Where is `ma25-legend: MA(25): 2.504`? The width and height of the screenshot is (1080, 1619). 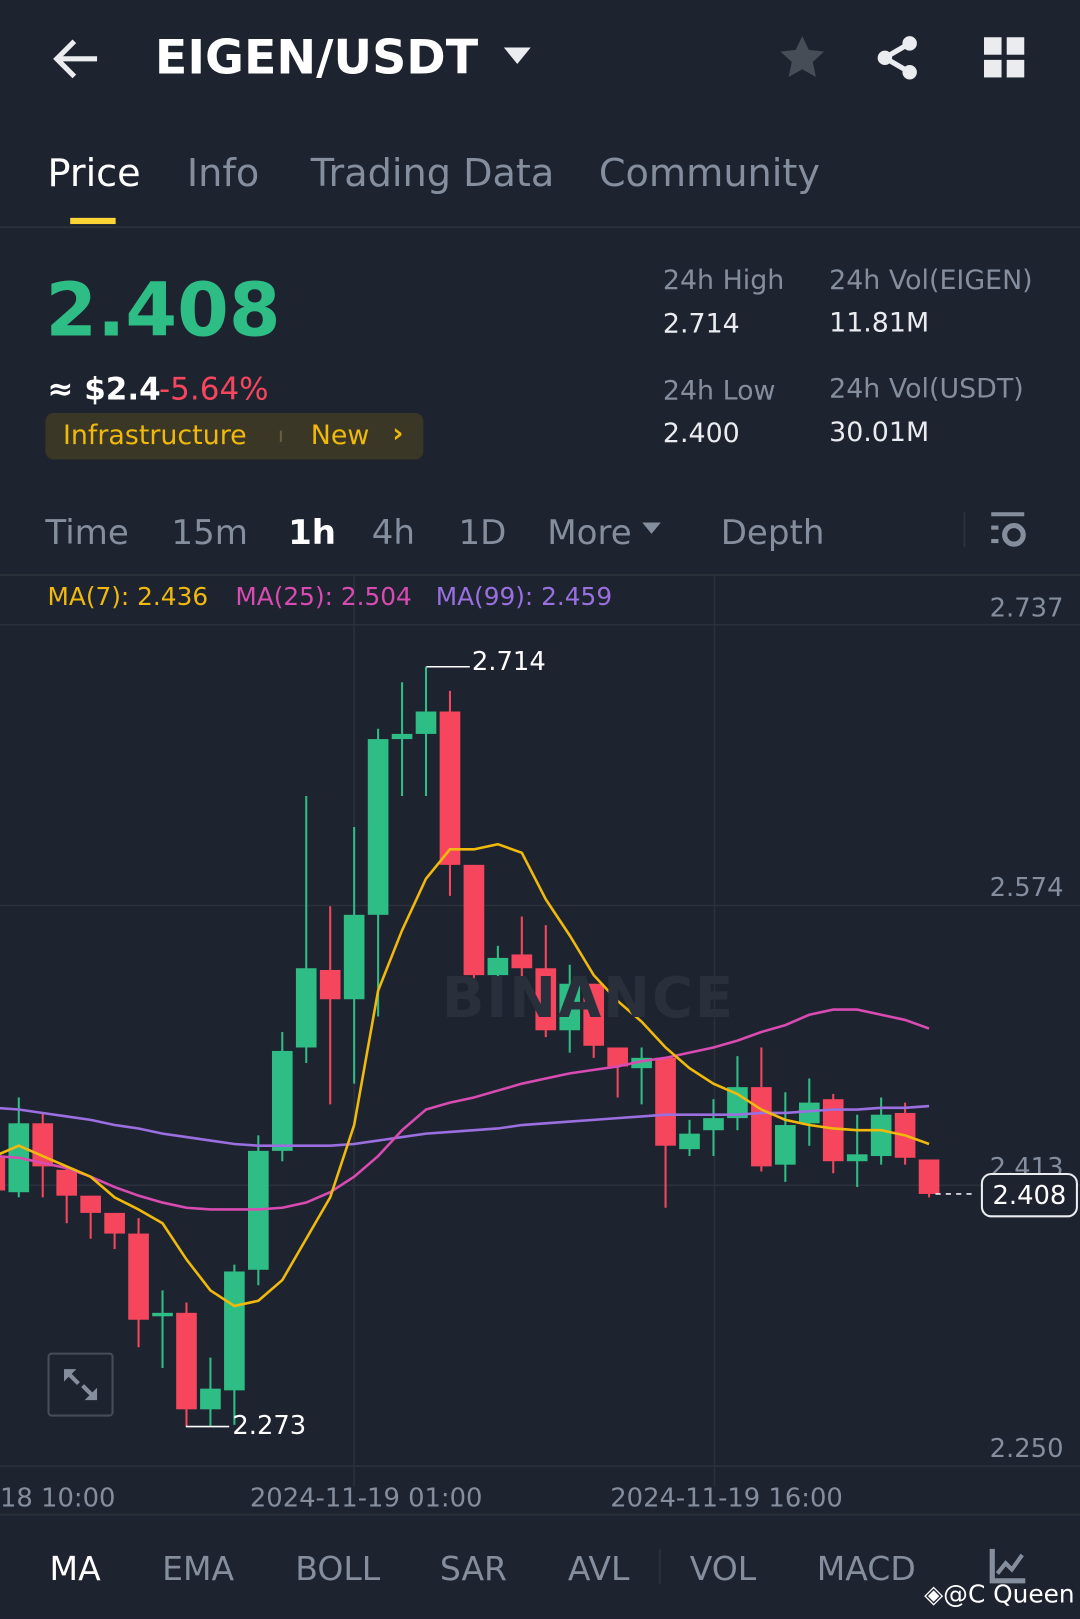
ma25-legend: MA(25): 2.504 is located at coordinates (323, 597).